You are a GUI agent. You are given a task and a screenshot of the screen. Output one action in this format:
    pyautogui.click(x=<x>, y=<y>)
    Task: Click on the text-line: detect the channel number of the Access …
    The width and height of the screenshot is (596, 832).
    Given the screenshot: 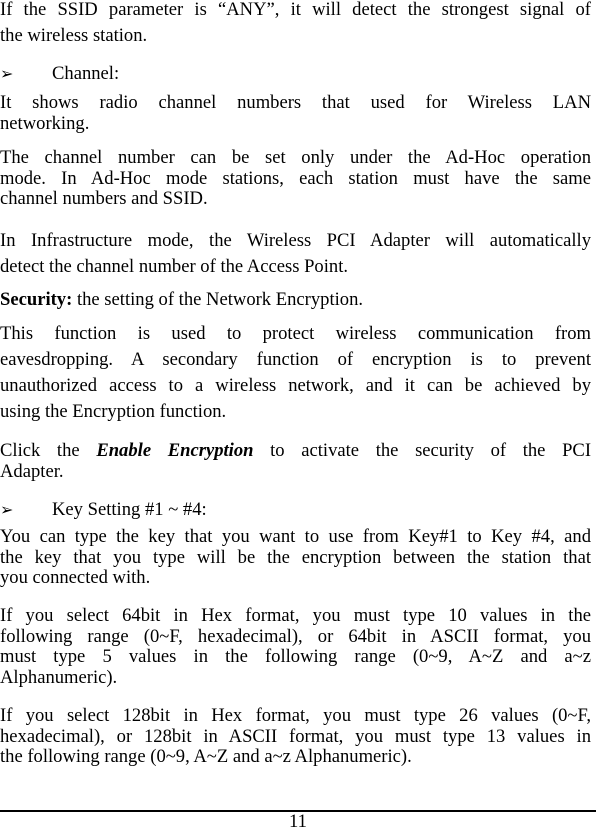 What is the action you would take?
    pyautogui.click(x=174, y=266)
    